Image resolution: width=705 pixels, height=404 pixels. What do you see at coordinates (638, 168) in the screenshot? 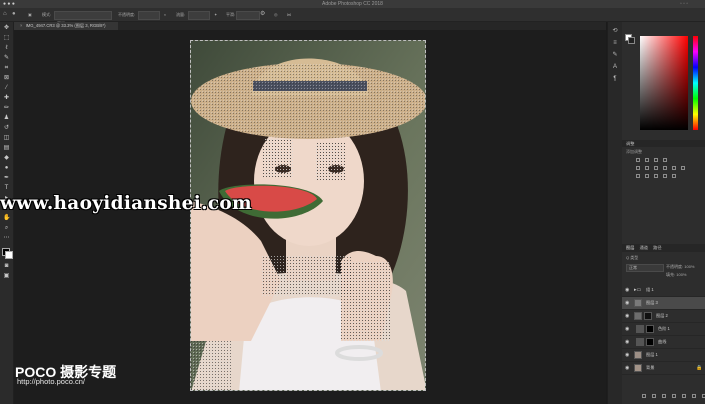
I see `vibrance-adjust-icon` at bounding box center [638, 168].